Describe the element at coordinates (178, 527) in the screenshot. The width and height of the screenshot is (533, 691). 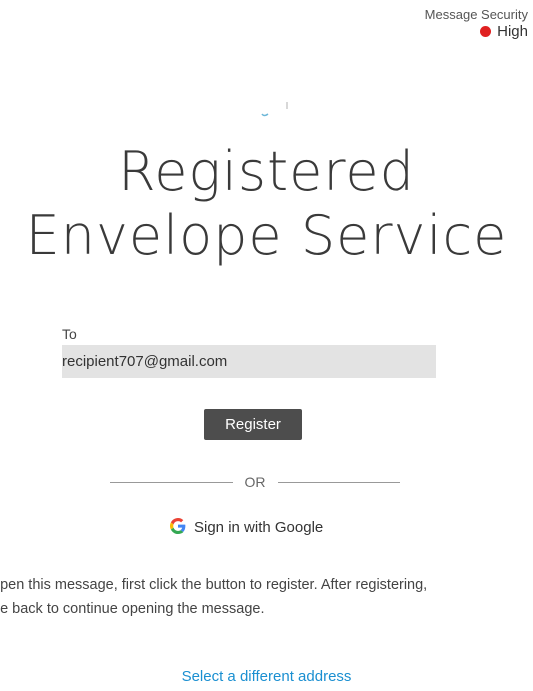
I see `google-icon` at that location.